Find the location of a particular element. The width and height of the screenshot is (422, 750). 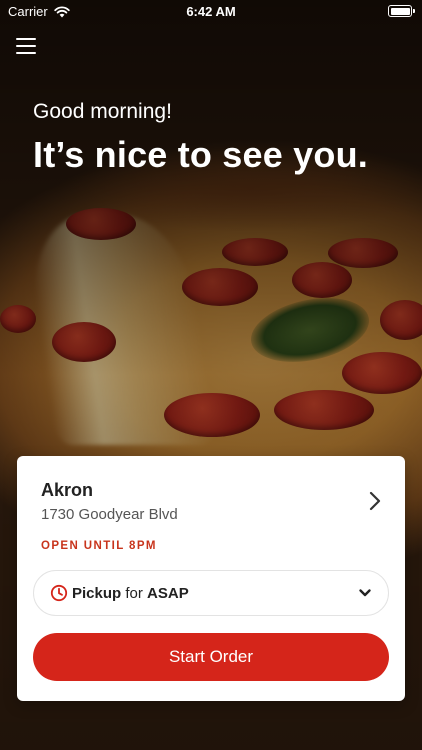

store-selector: Akron 1730 Goodyear Blvd is located at coordinates (211, 496).